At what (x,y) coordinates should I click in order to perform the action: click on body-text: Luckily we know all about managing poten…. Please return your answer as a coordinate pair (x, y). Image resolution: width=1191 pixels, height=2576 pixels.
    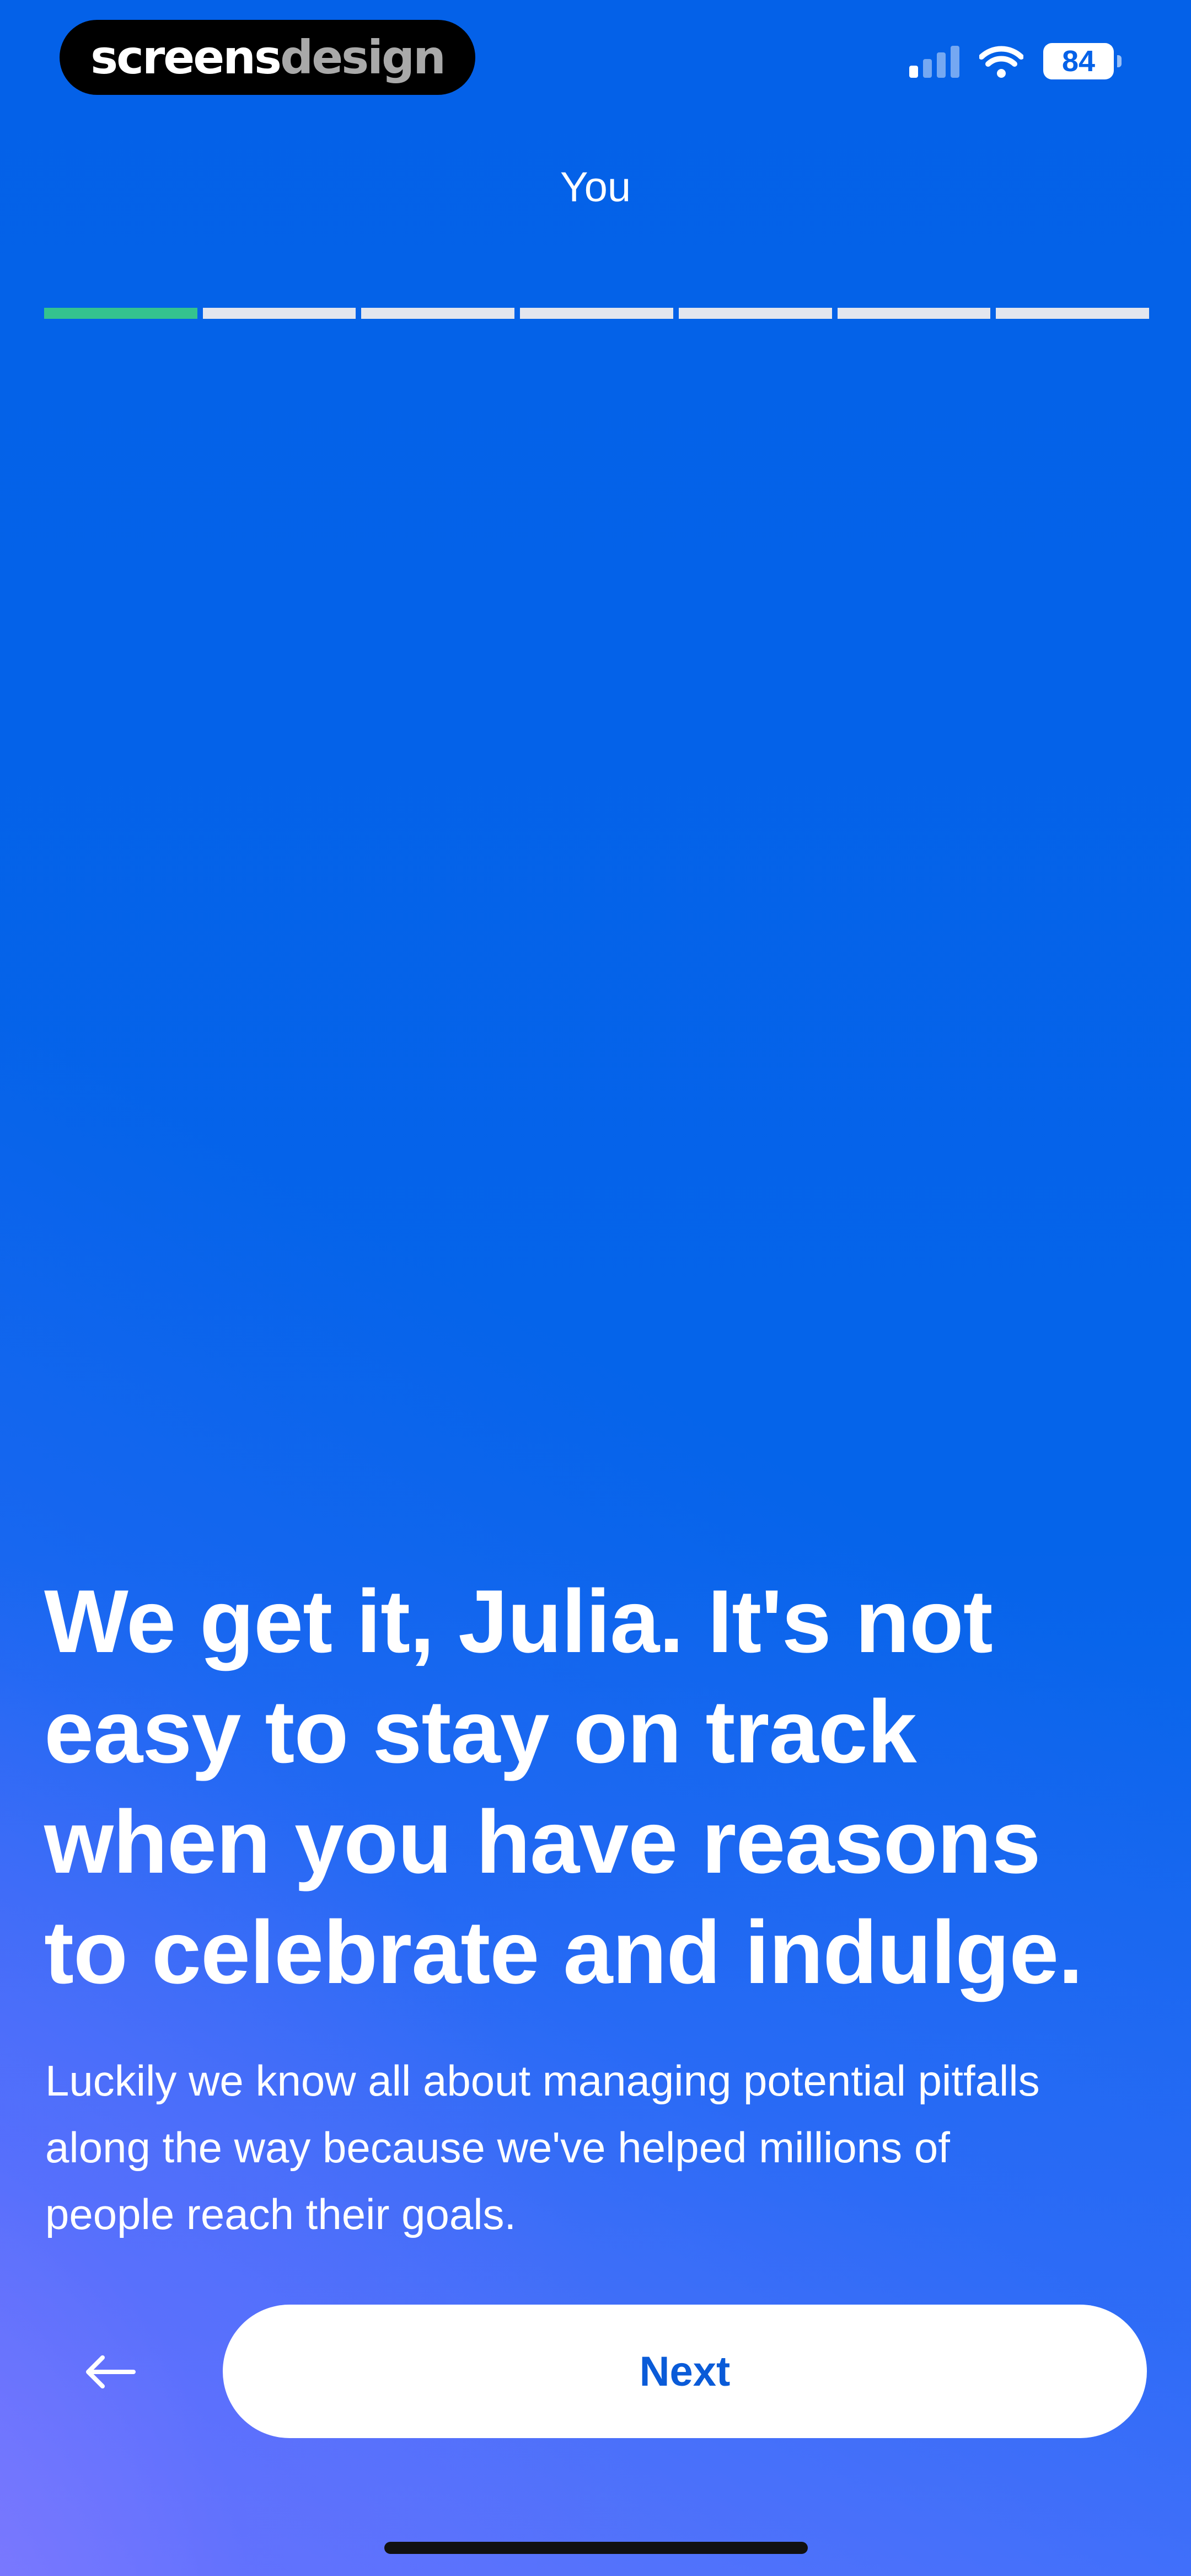
    Looking at the image, I should click on (591, 2148).